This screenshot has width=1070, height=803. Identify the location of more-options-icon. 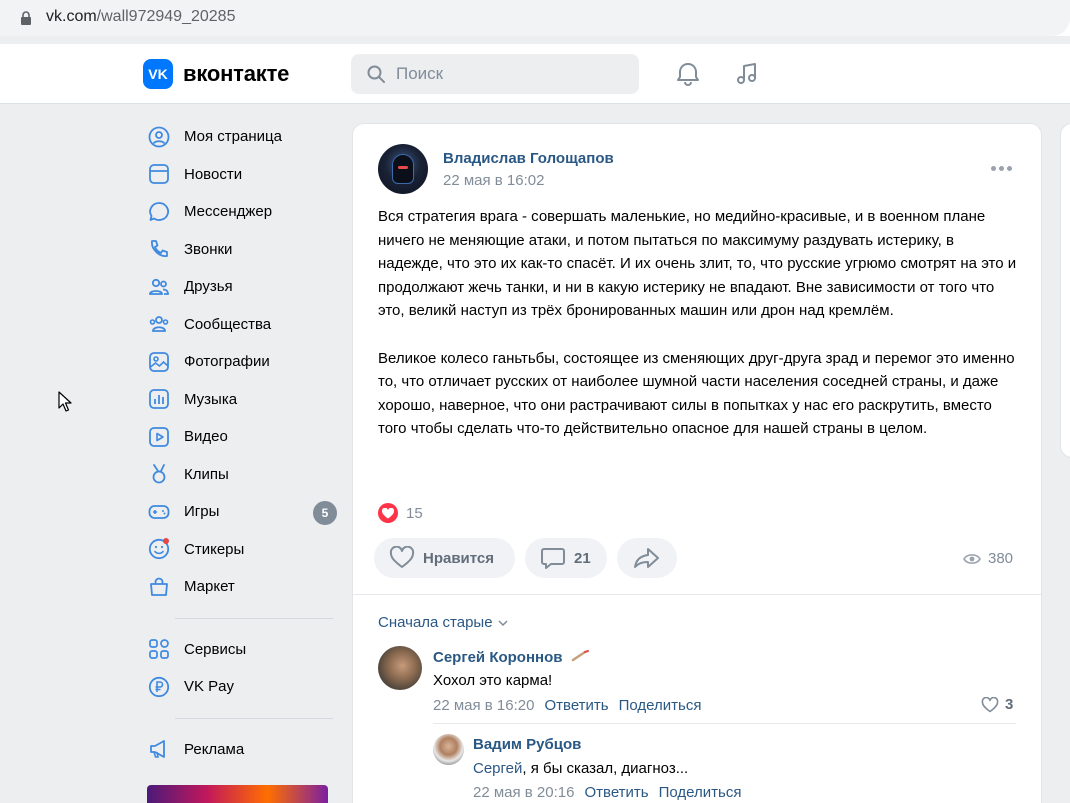
(1003, 168).